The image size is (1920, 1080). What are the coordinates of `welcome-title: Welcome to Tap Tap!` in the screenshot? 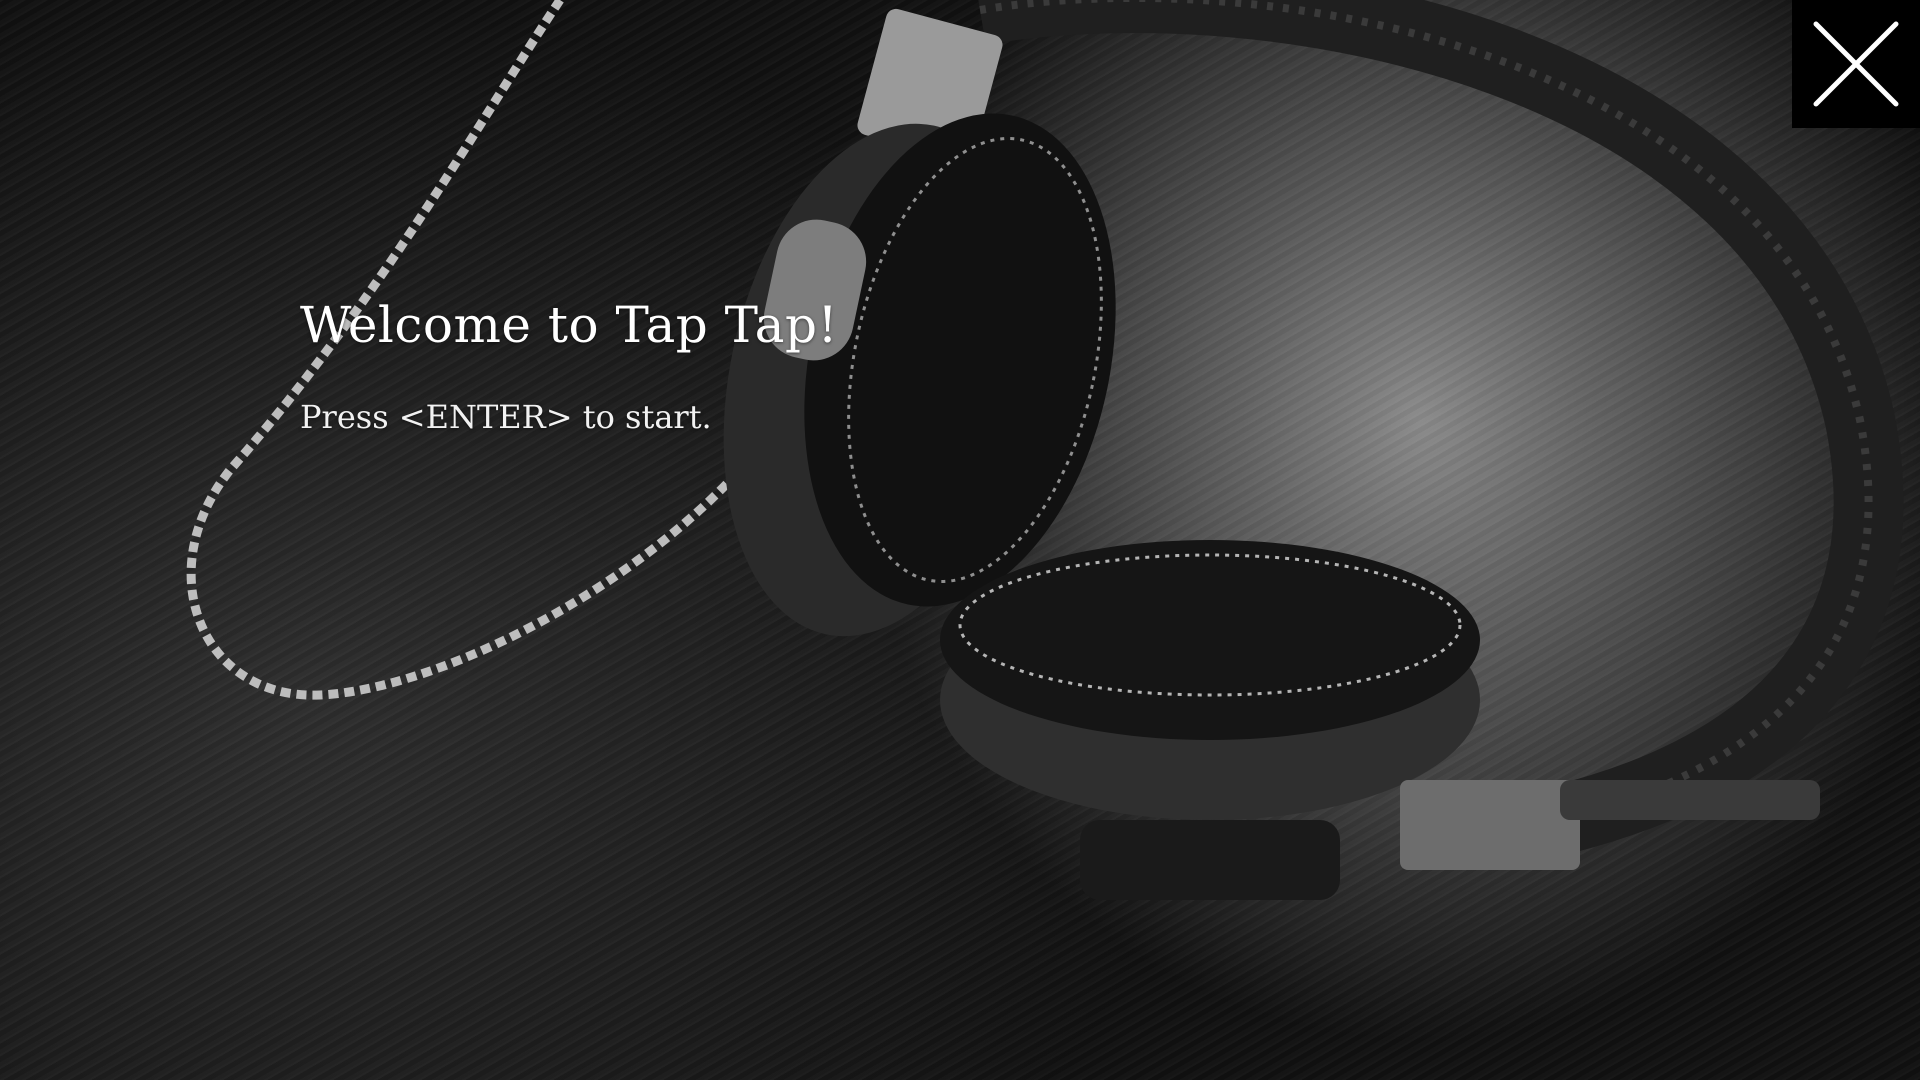 It's located at (569, 325).